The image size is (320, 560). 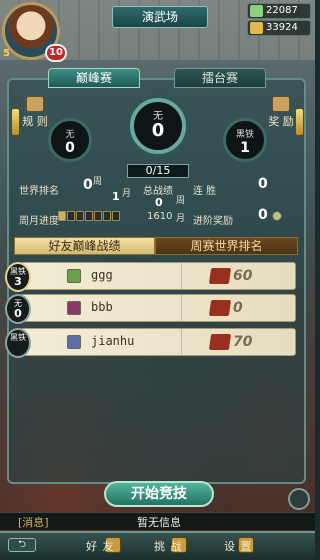 I want to click on page-title: 演武场, so click(x=160, y=17).